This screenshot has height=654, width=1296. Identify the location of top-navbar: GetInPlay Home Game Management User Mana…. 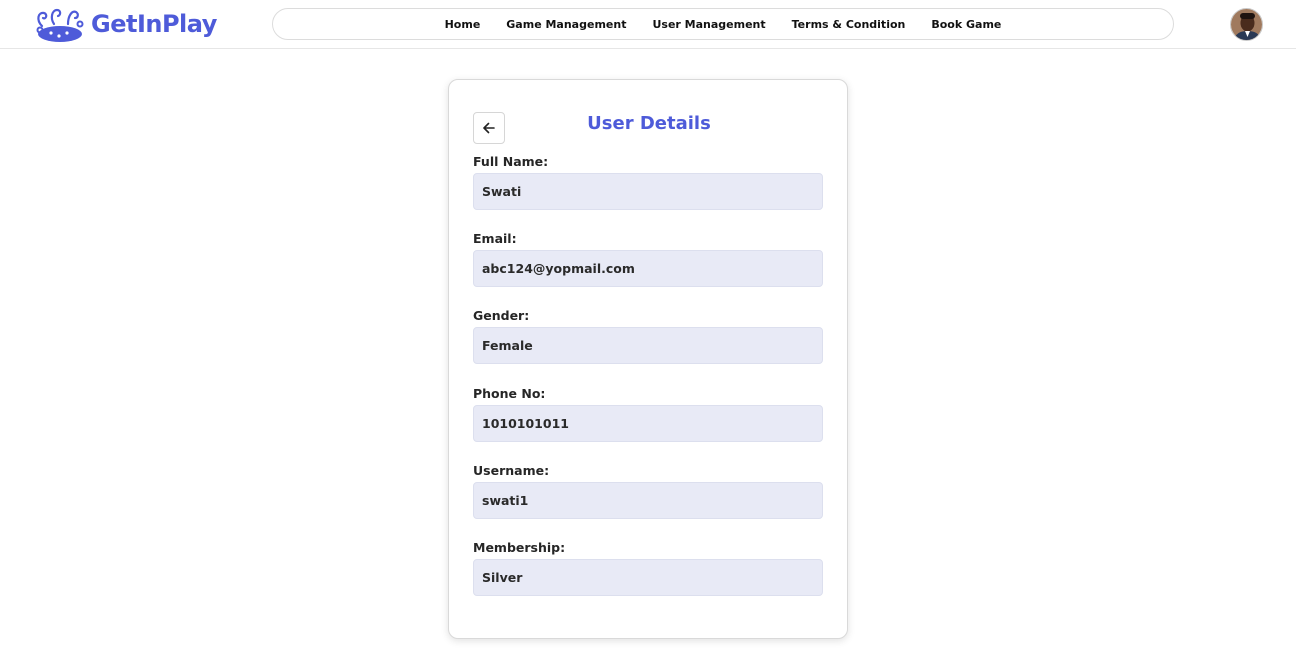
(648, 24).